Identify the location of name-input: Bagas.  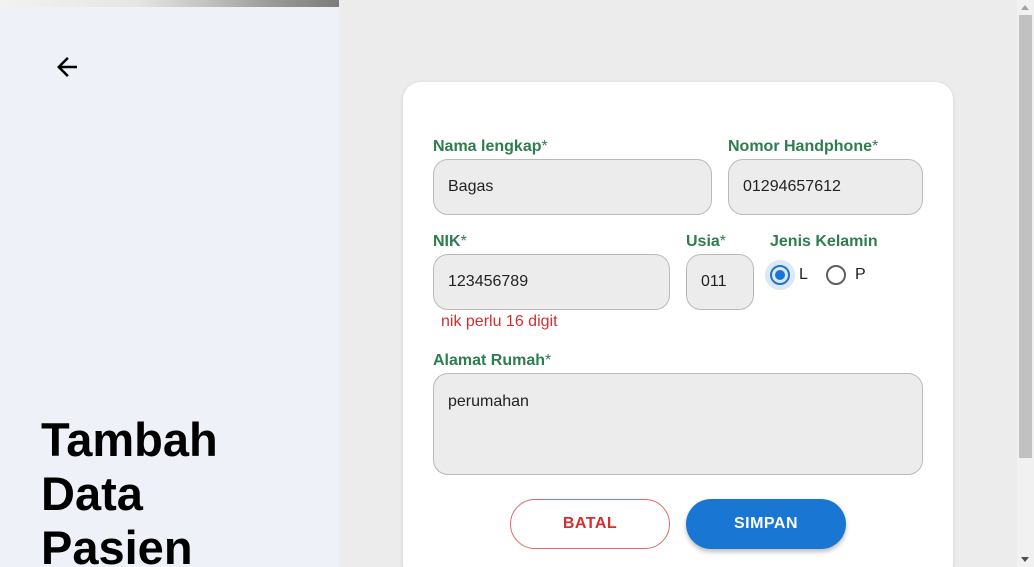
(572, 187).